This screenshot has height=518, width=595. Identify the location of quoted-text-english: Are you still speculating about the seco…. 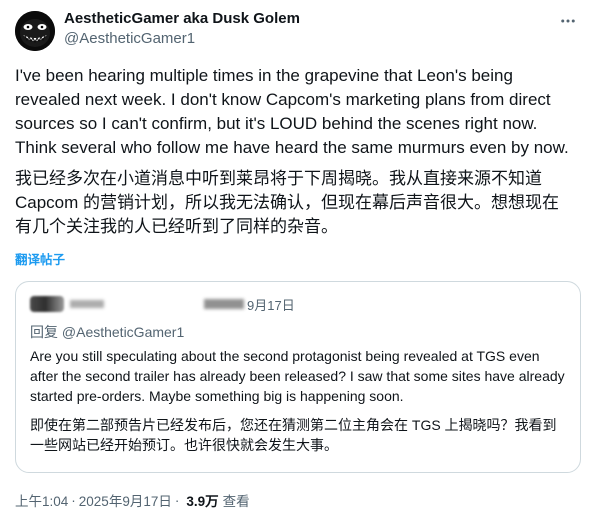
(297, 376).